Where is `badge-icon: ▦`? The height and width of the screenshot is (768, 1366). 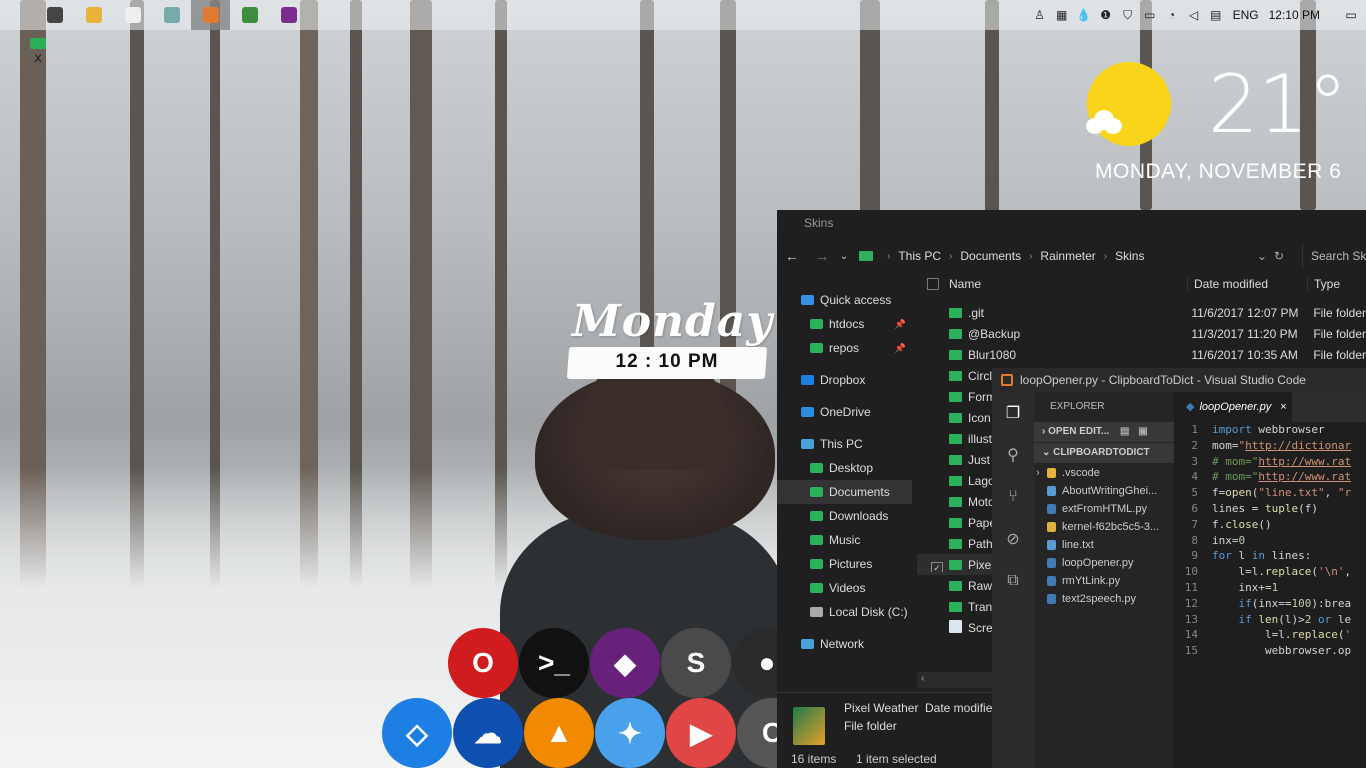 badge-icon: ▦ is located at coordinates (1062, 15).